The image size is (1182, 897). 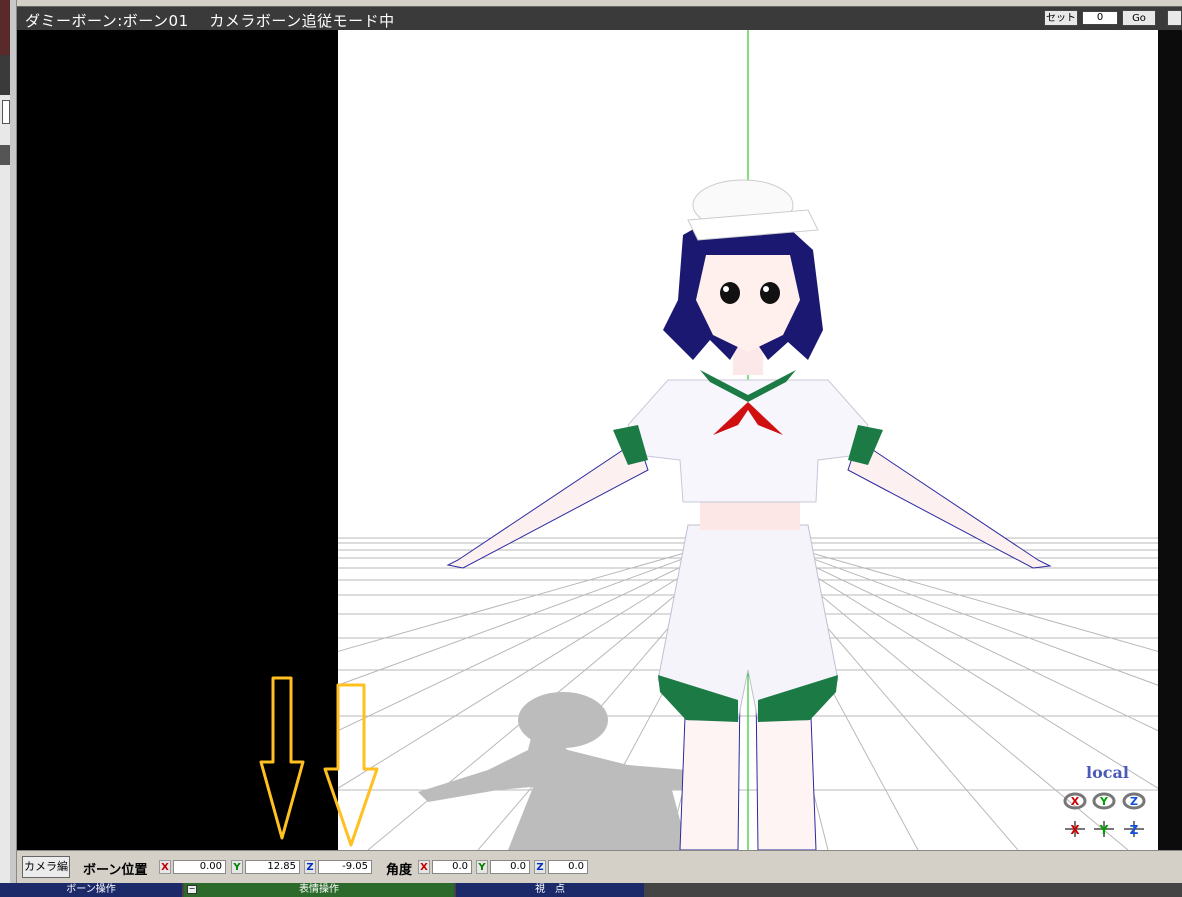 What do you see at coordinates (1061, 18) in the screenshot?
I see `set-button: セット` at bounding box center [1061, 18].